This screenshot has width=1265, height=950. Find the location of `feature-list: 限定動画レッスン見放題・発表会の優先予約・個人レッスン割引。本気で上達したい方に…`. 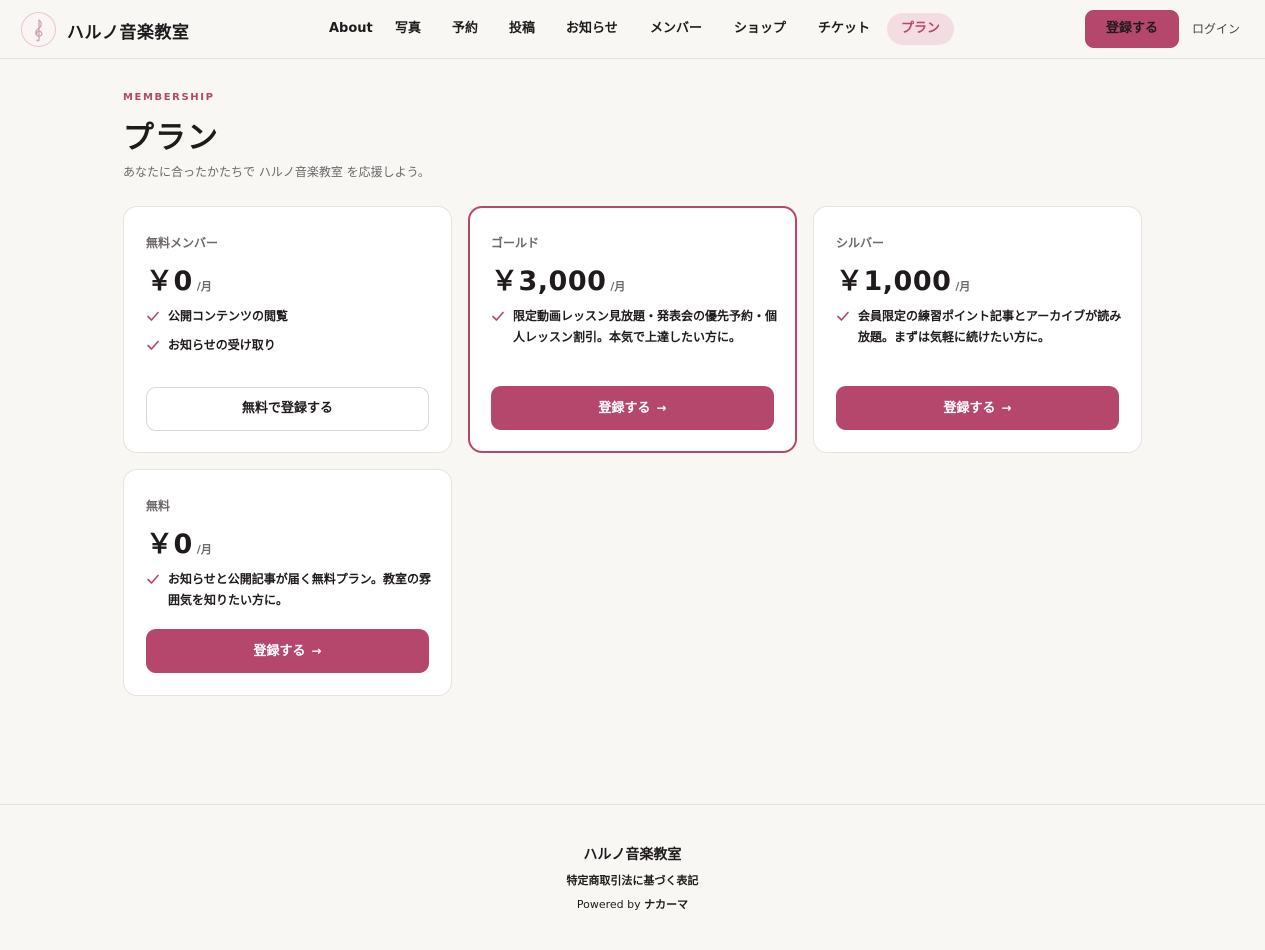

feature-list: 限定動画レッスン見放題・発表会の優先予約・個人レッスン割引。本気で上達したい方に… is located at coordinates (634, 330).